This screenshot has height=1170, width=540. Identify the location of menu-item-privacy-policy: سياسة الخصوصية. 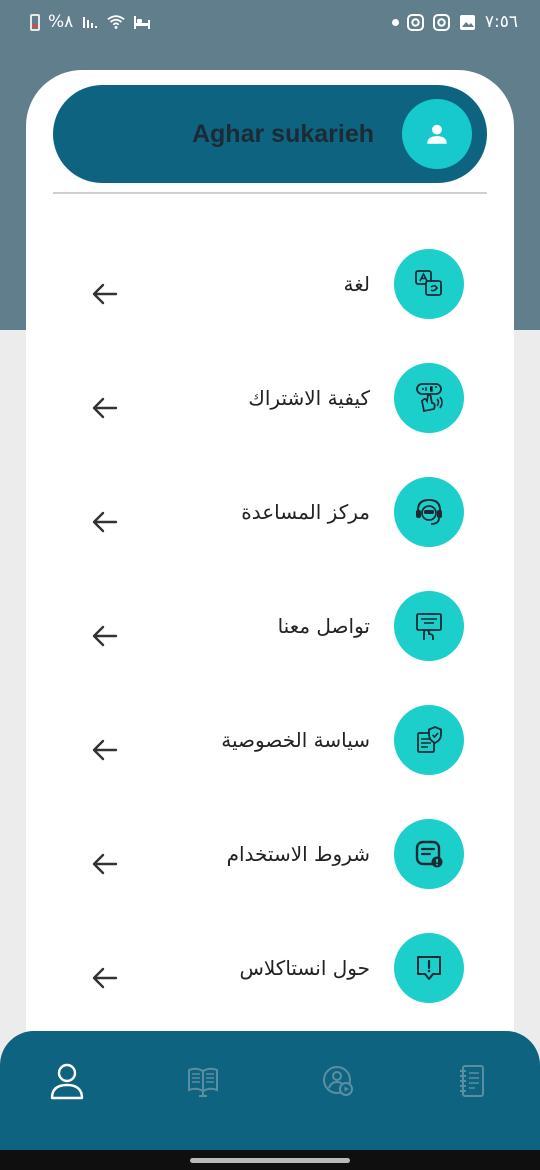
(270, 750).